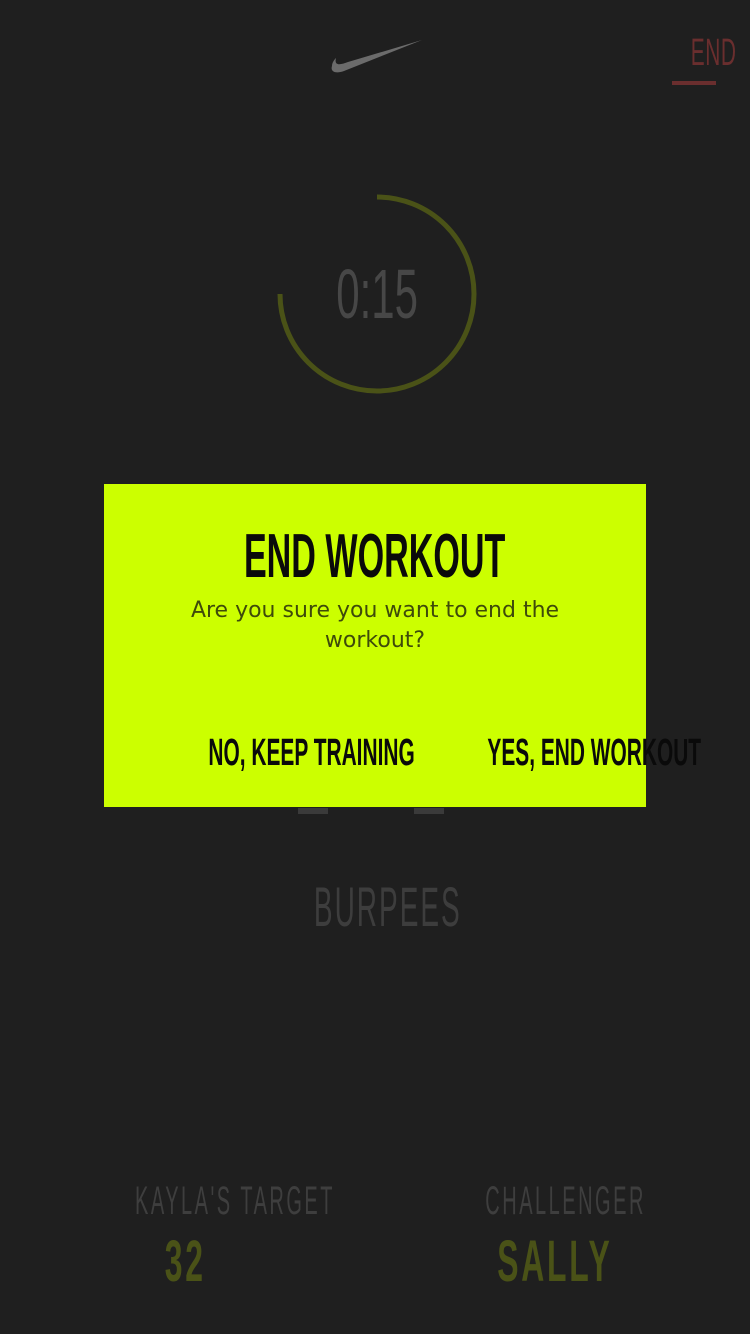 Image resolution: width=750 pixels, height=1334 pixels. I want to click on exercise-name: BURPEES, so click(387, 906).